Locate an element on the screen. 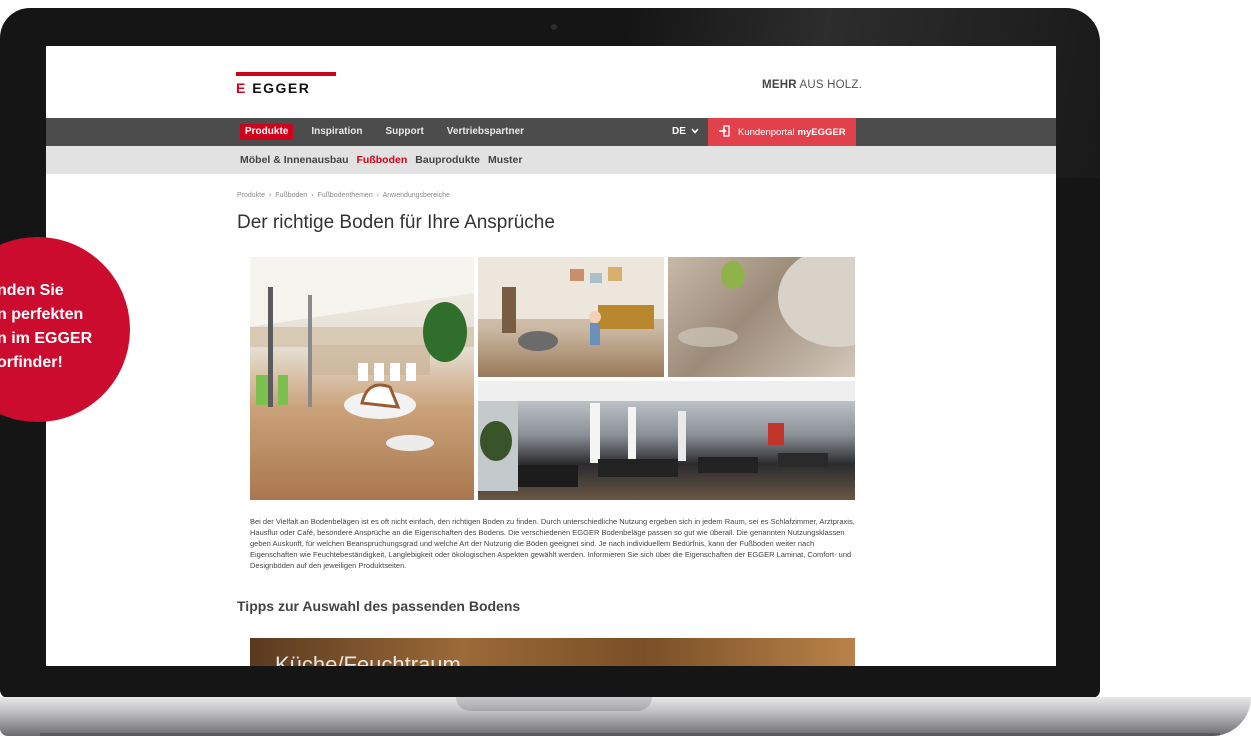 Image resolution: width=1251 pixels, height=736 pixels. laminate-detail-image is located at coordinates (761, 317).